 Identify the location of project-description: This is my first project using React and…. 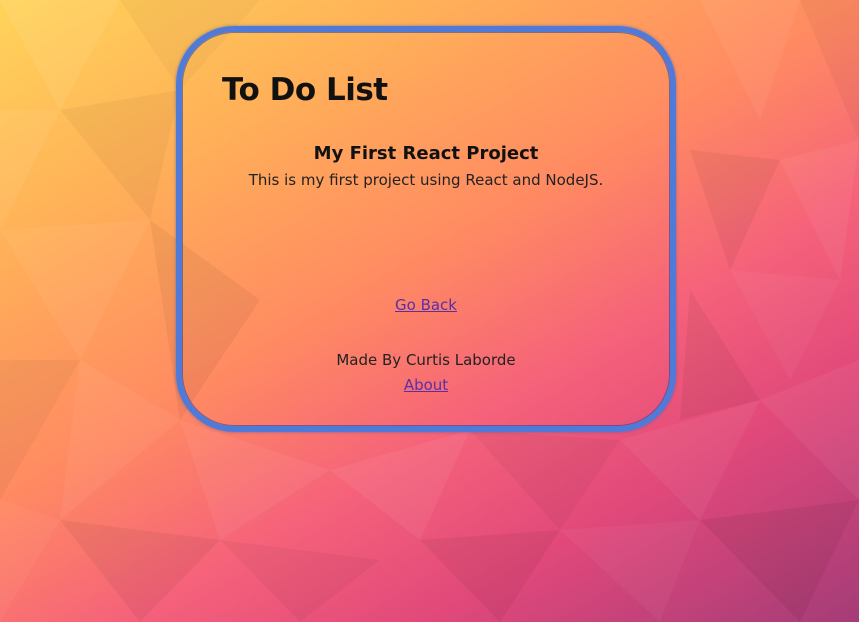
(426, 180).